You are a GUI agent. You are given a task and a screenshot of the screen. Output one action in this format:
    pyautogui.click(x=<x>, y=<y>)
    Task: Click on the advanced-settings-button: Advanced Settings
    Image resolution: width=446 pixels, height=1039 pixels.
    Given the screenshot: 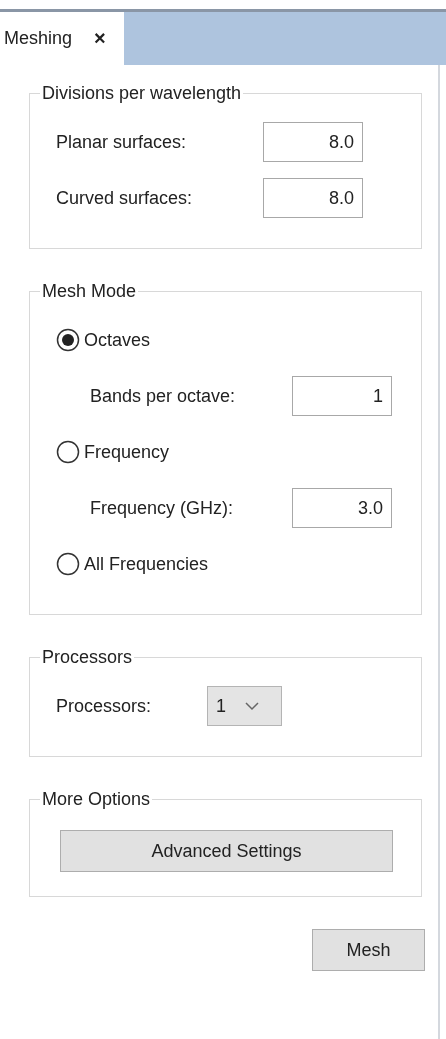 What is the action you would take?
    pyautogui.click(x=226, y=851)
    